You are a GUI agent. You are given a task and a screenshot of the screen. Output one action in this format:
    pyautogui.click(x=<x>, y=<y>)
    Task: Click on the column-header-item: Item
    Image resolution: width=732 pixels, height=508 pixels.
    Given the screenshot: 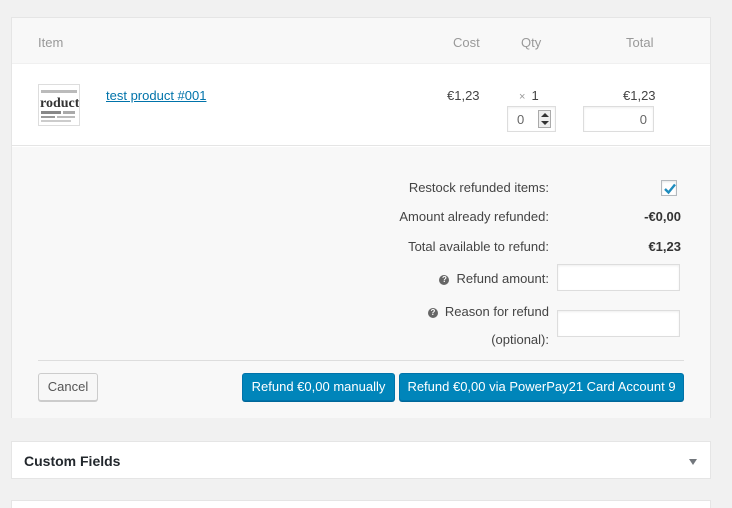 What is the action you would take?
    pyautogui.click(x=51, y=42)
    